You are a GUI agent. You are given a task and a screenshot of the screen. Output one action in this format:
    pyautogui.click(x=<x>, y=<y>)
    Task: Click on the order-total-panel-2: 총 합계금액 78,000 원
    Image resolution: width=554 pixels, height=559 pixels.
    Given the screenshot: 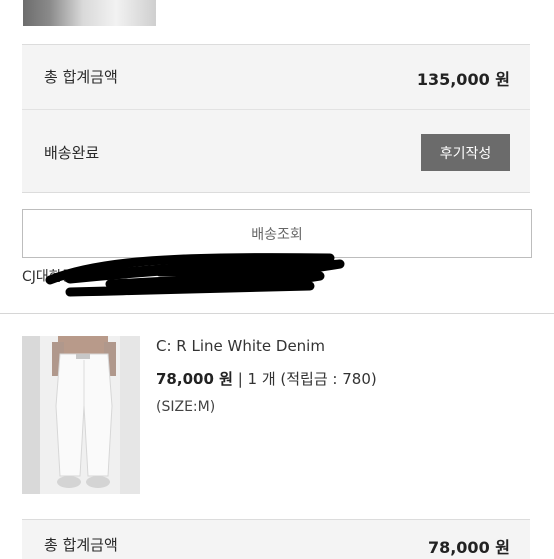 What is the action you would take?
    pyautogui.click(x=276, y=539)
    